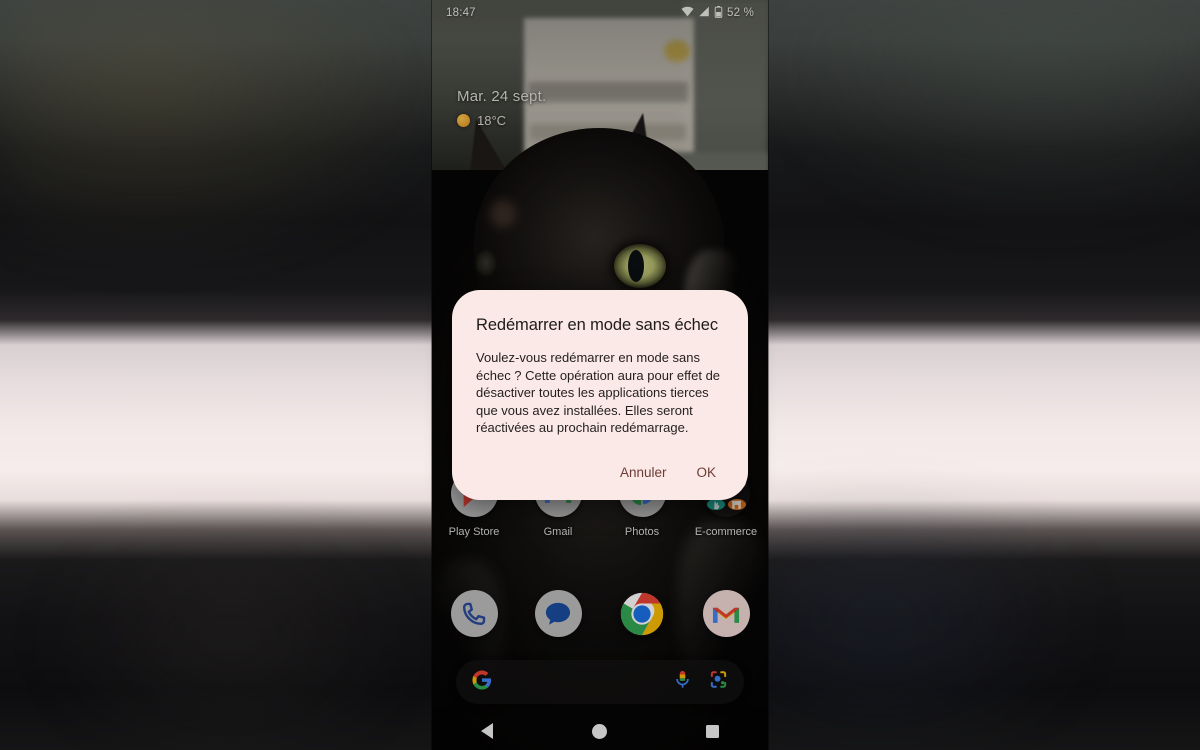 This screenshot has width=1200, height=750. Describe the element at coordinates (643, 472) in the screenshot. I see `cancel-button: Annuler` at that location.